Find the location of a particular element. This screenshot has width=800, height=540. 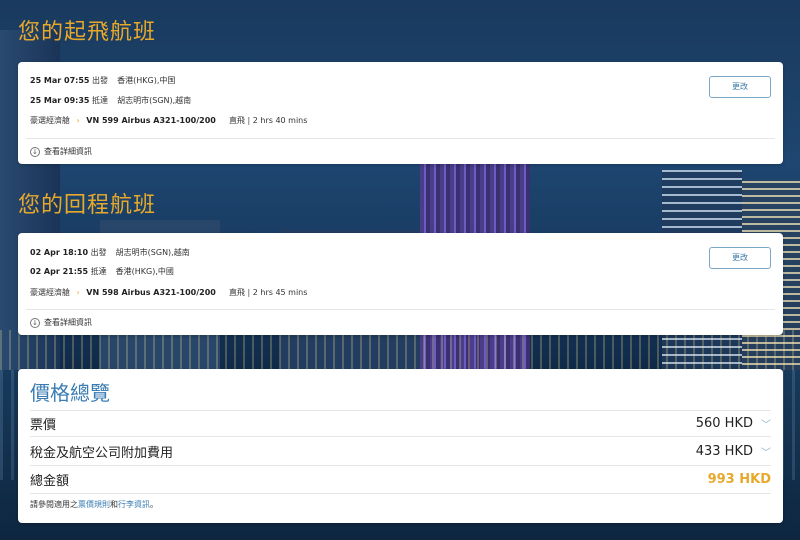

outbound-details-link: ↓ 查看詳細資訊 is located at coordinates (61, 151).